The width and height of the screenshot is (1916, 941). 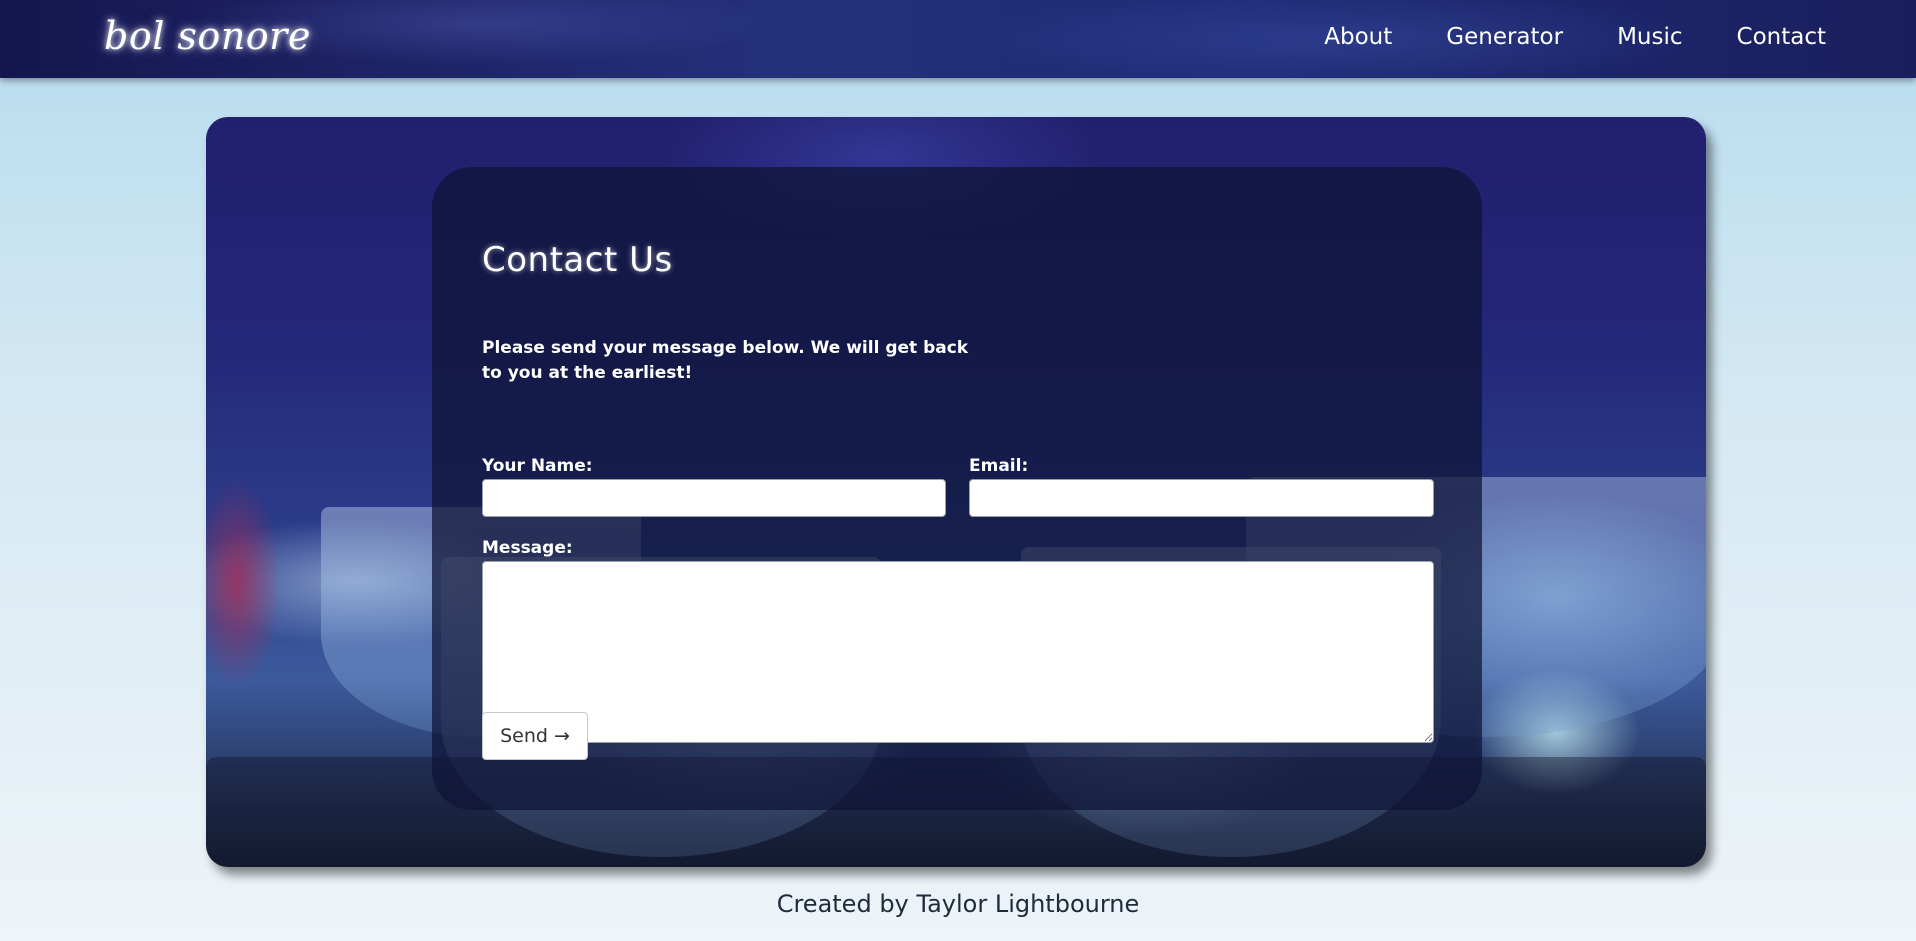 What do you see at coordinates (535, 736) in the screenshot?
I see `send-button: Send →` at bounding box center [535, 736].